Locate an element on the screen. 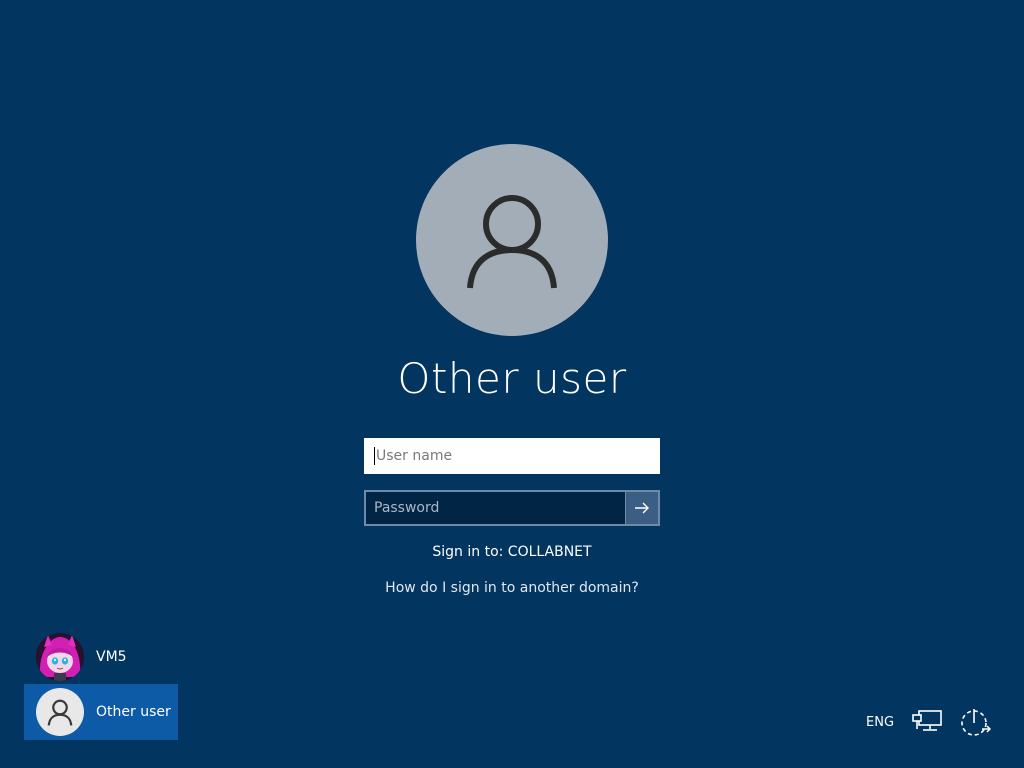  power-button is located at coordinates (976, 722).